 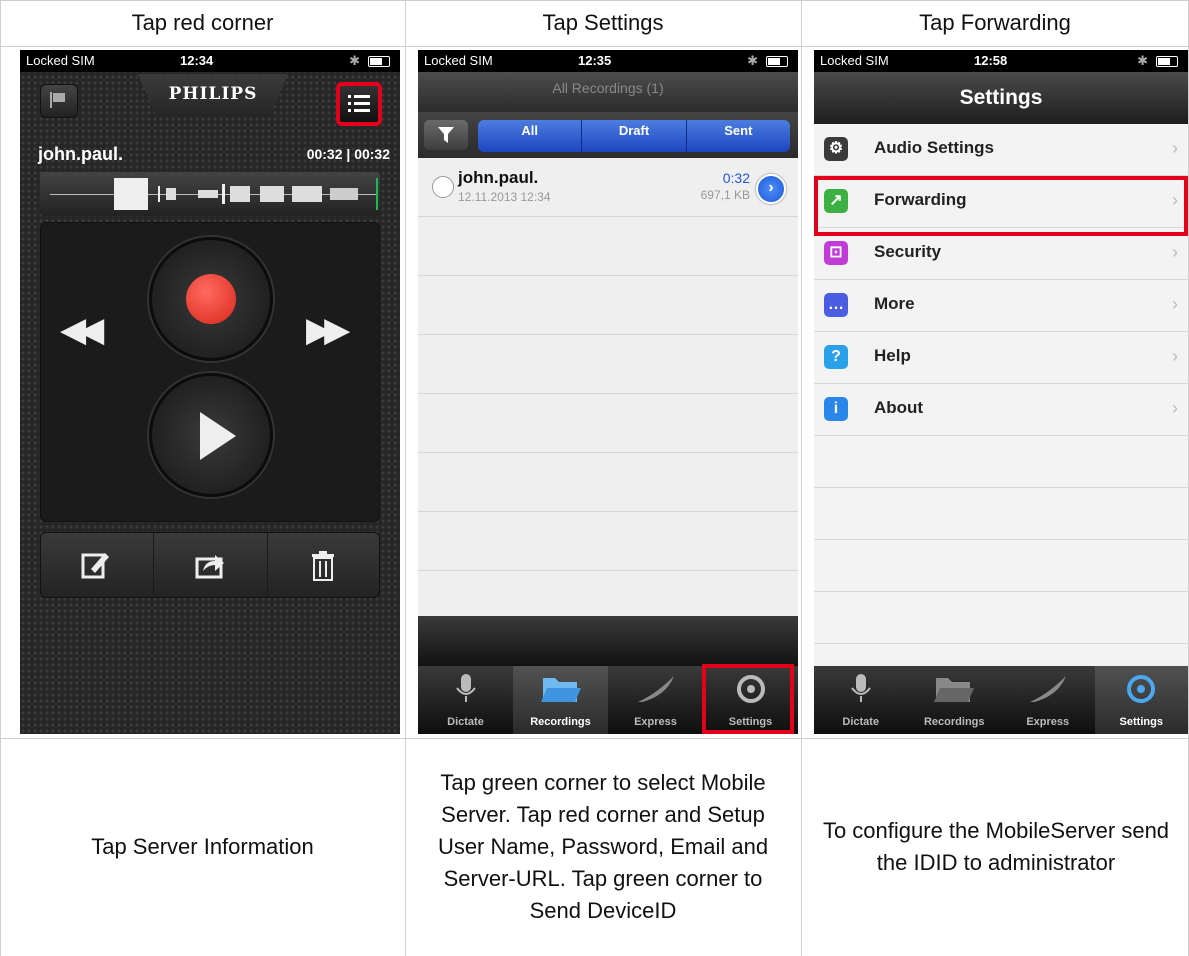 I want to click on folder-icon, so click(x=560, y=690).